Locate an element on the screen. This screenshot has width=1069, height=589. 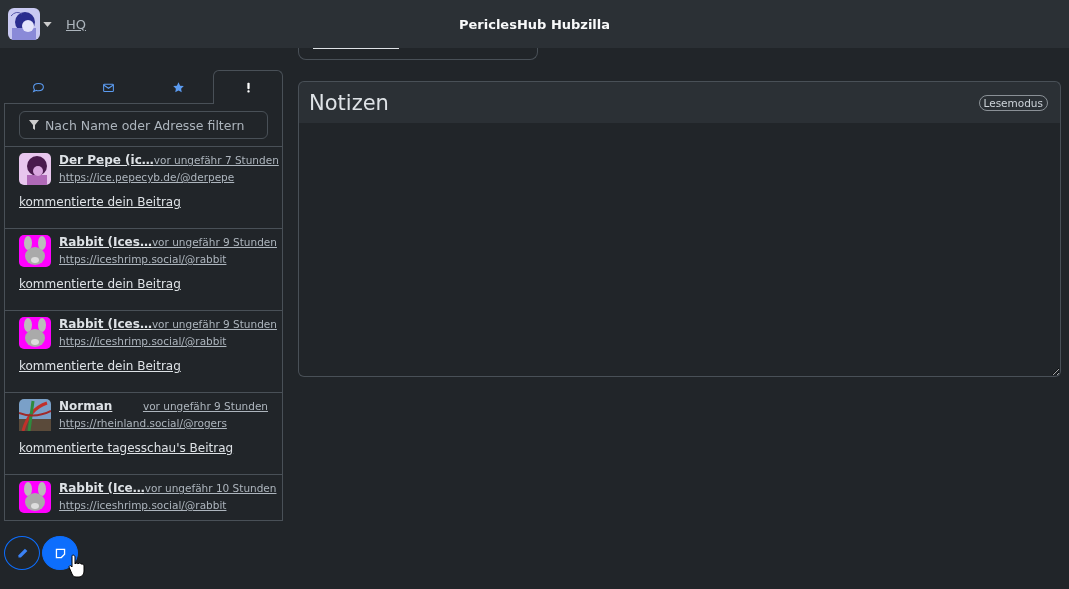
site-title: PericlesHub Hubzilla is located at coordinates (535, 24).